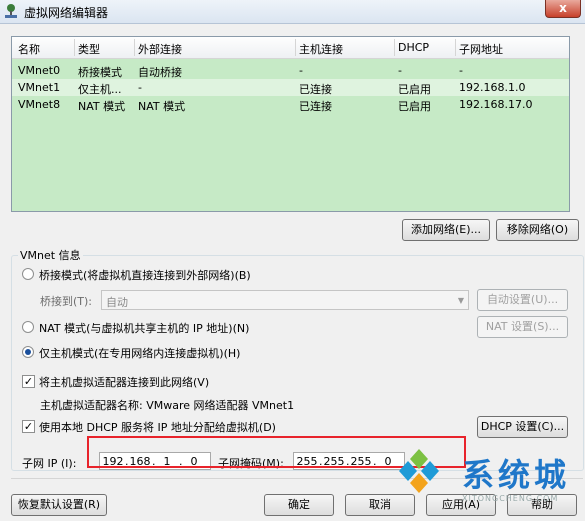 The image size is (585, 521). I want to click on column-header-dhcp: DHCP, so click(413, 47).